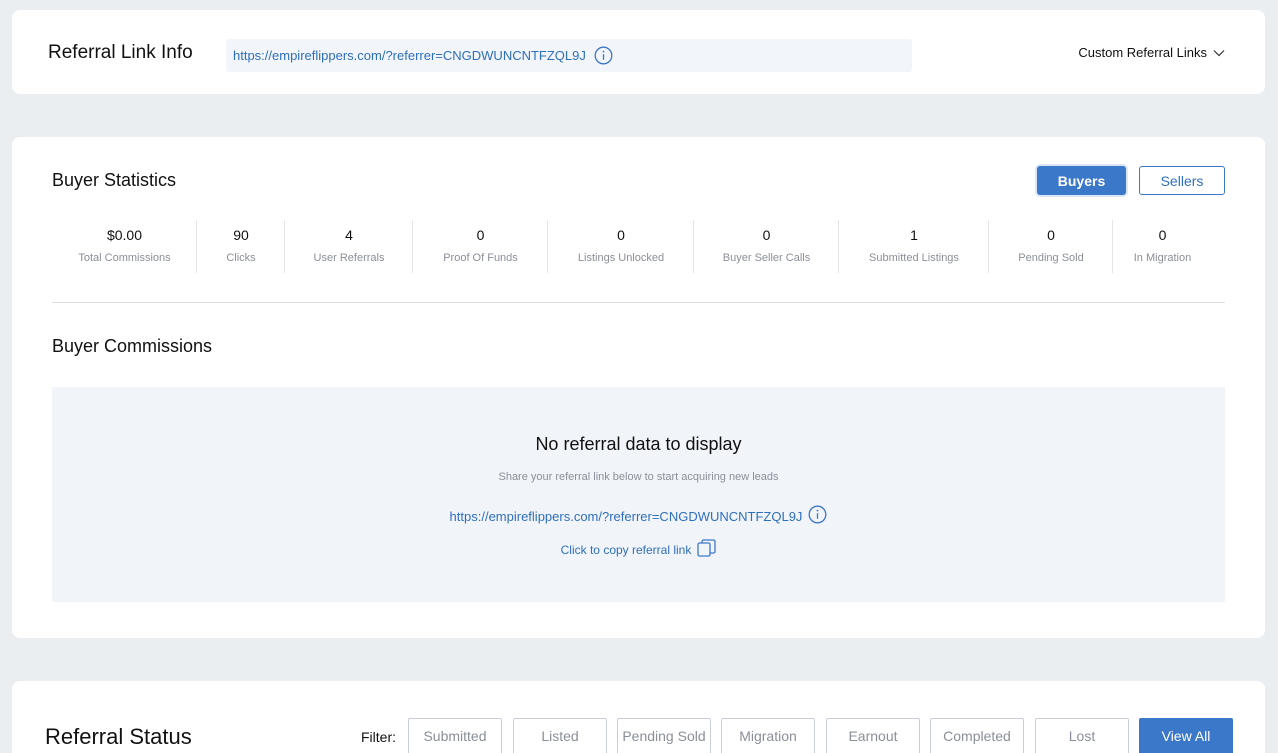  Describe the element at coordinates (124, 235) in the screenshot. I see `stat-value: $0.00` at that location.